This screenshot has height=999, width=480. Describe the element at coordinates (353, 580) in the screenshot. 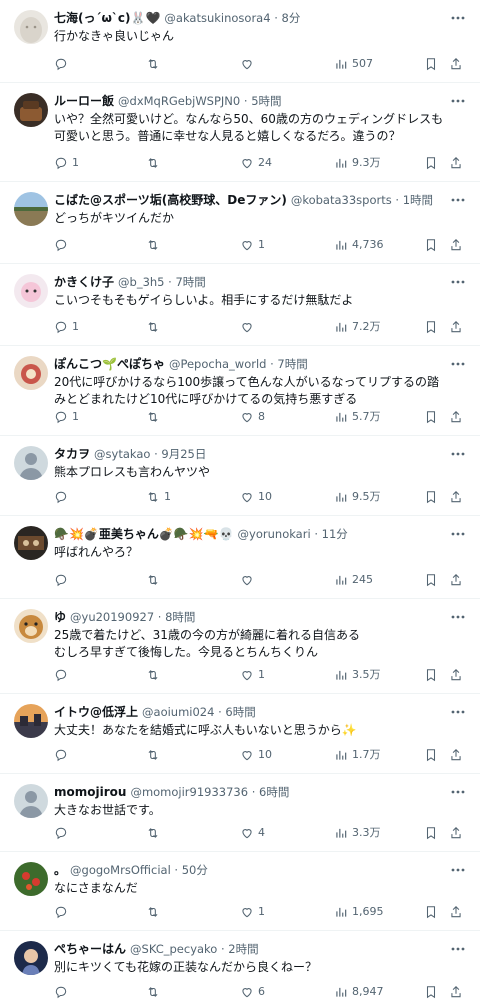

I see `views-button: 245` at that location.